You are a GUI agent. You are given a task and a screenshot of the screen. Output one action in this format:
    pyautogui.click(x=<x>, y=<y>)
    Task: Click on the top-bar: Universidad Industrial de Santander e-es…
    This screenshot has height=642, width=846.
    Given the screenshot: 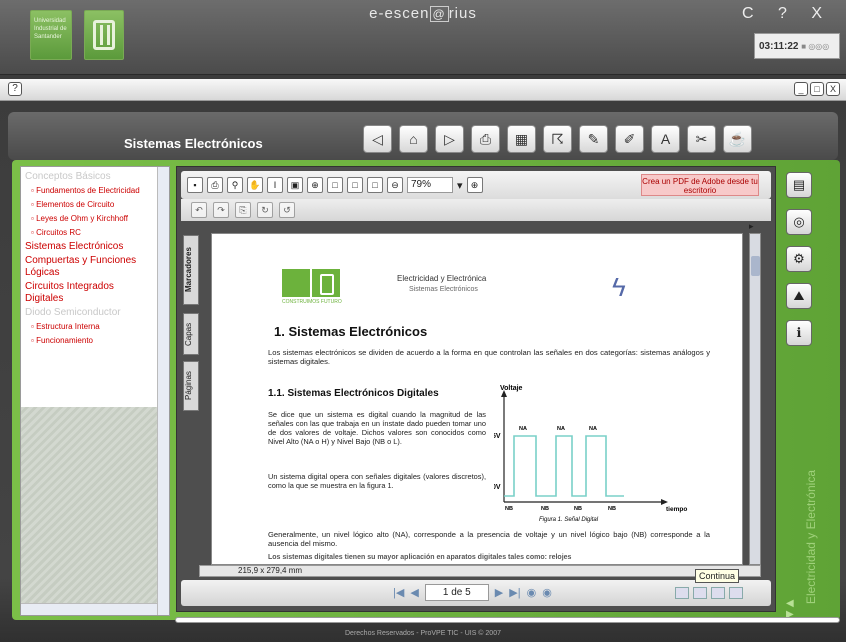 What is the action you would take?
    pyautogui.click(x=423, y=37)
    